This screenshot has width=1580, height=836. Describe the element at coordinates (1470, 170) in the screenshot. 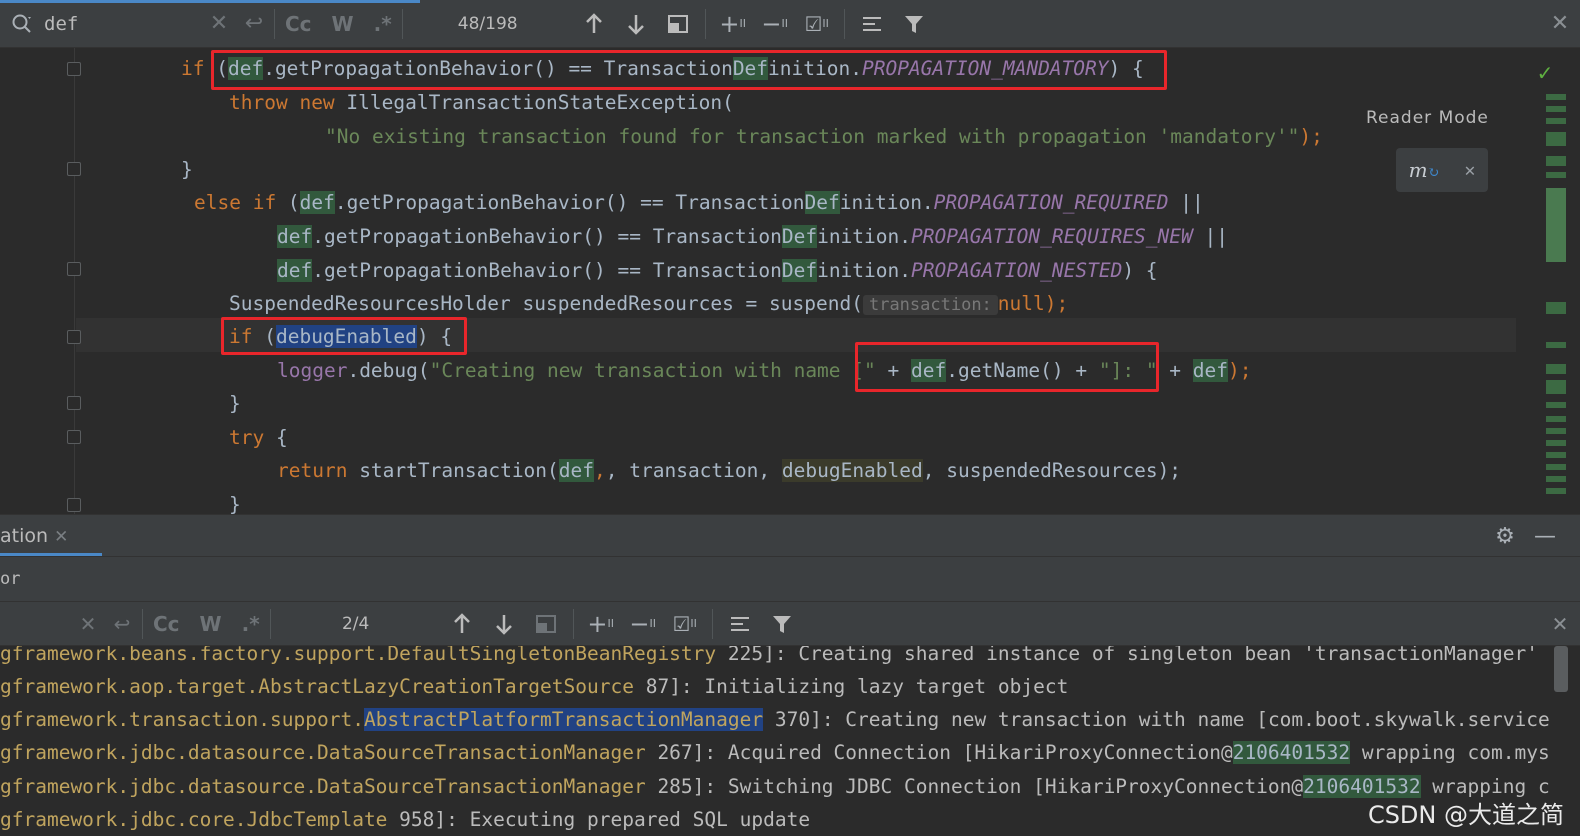

I see `close-icon: ✕` at that location.